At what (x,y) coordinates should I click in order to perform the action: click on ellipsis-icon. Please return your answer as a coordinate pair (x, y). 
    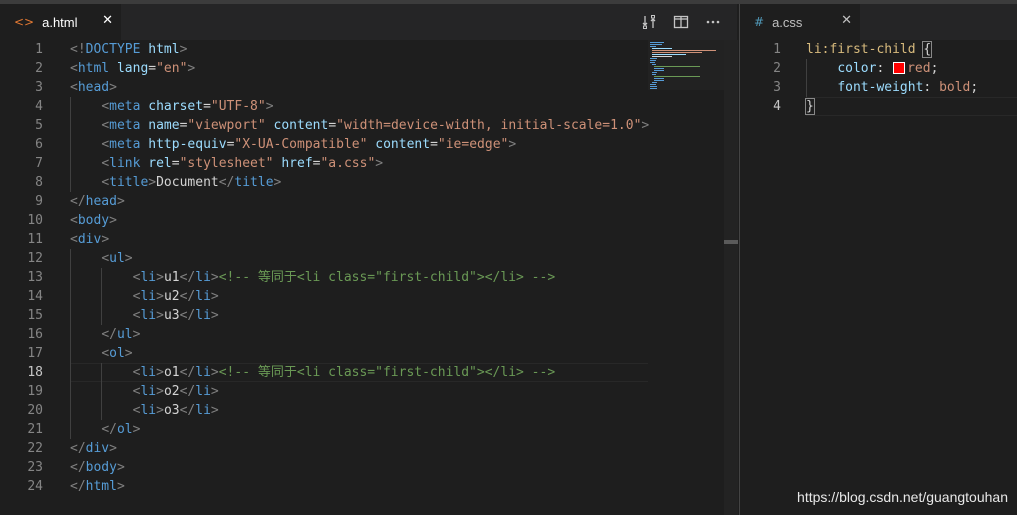
    Looking at the image, I should click on (713, 22).